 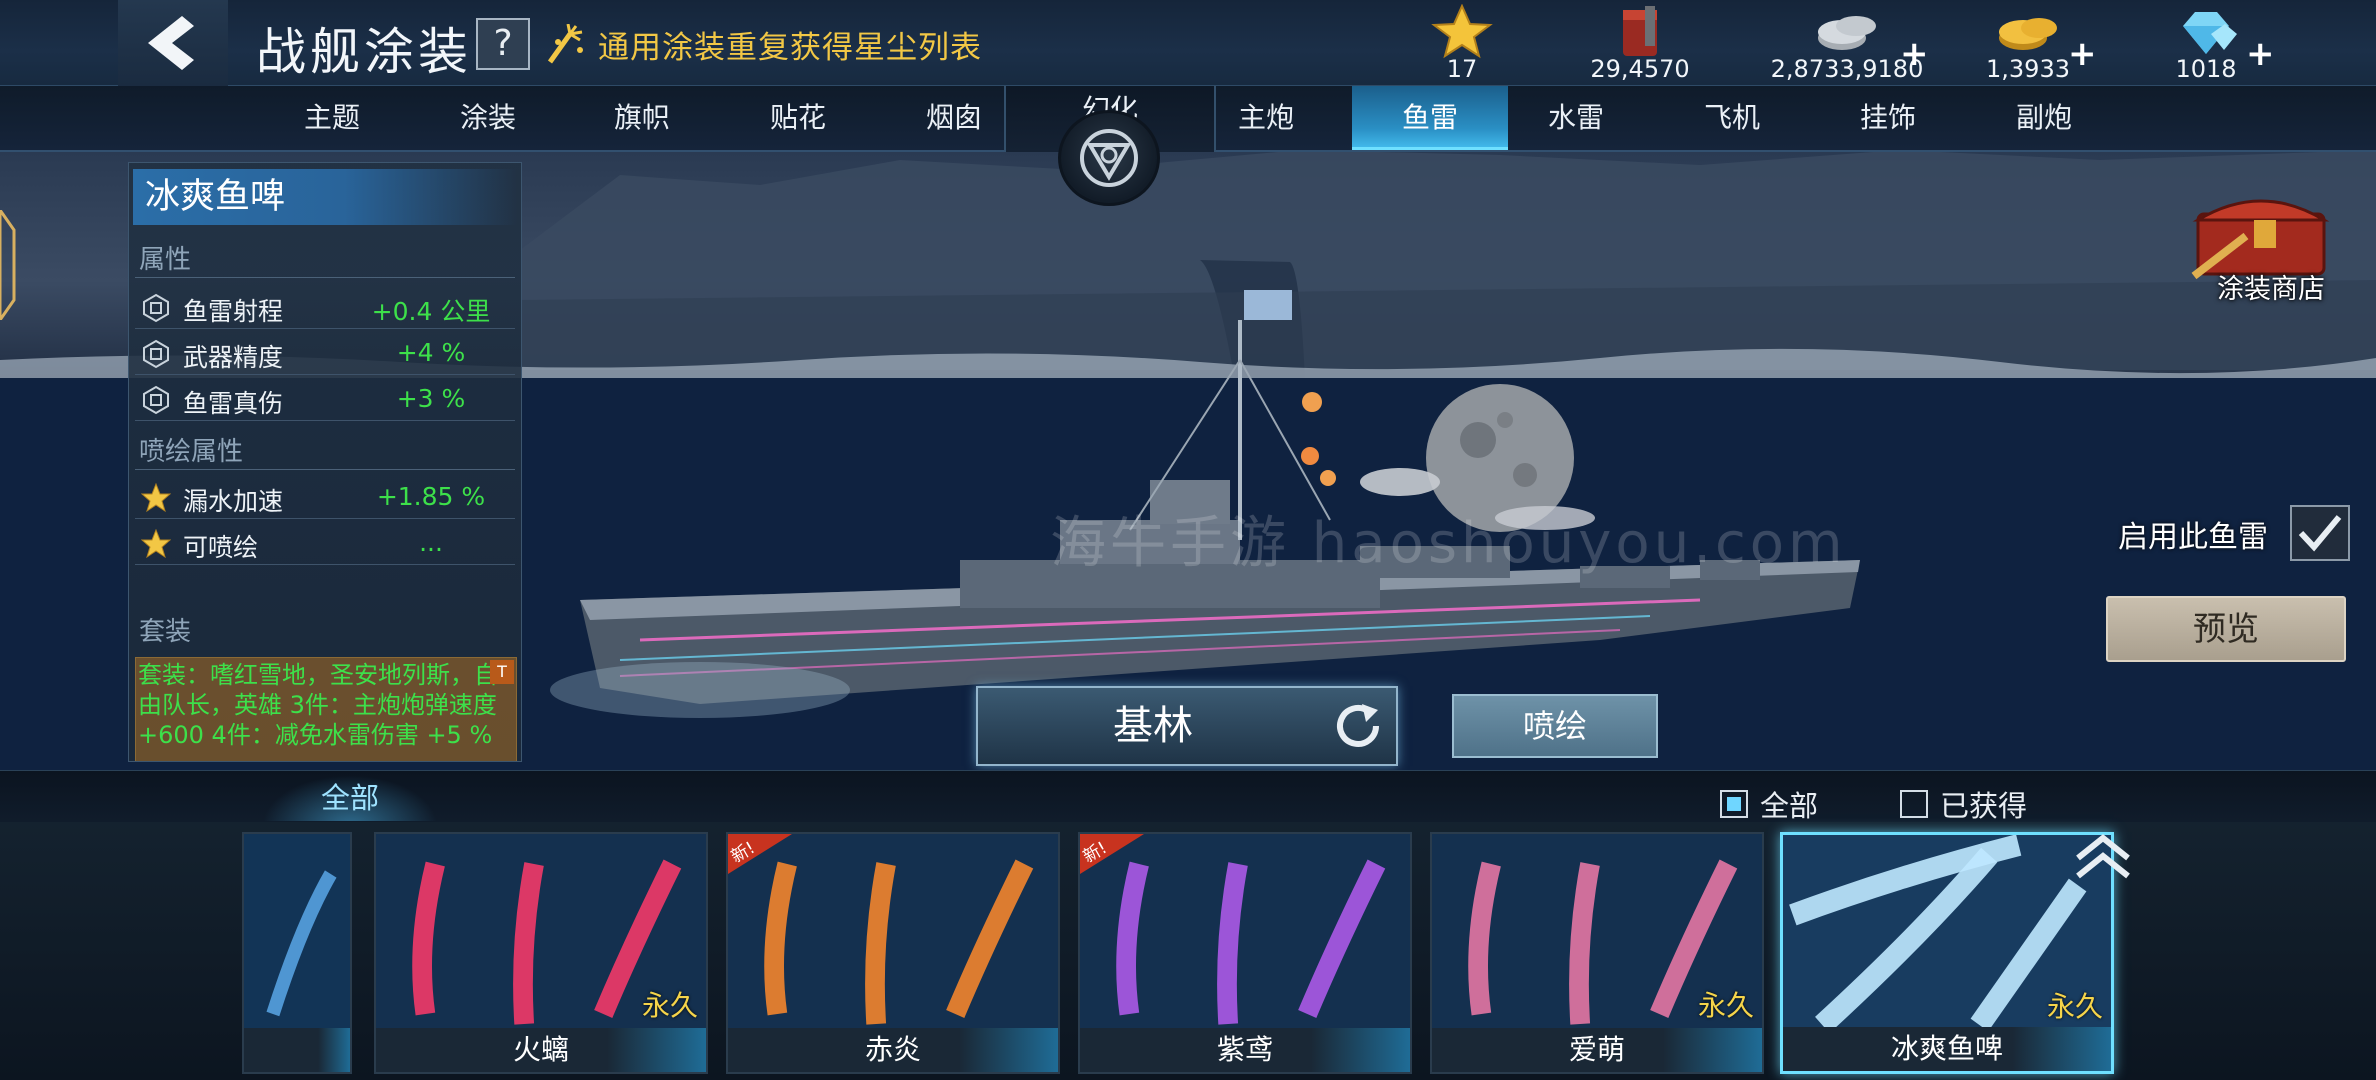 I want to click on collapse-chevron-icon, so click(x=2103, y=857).